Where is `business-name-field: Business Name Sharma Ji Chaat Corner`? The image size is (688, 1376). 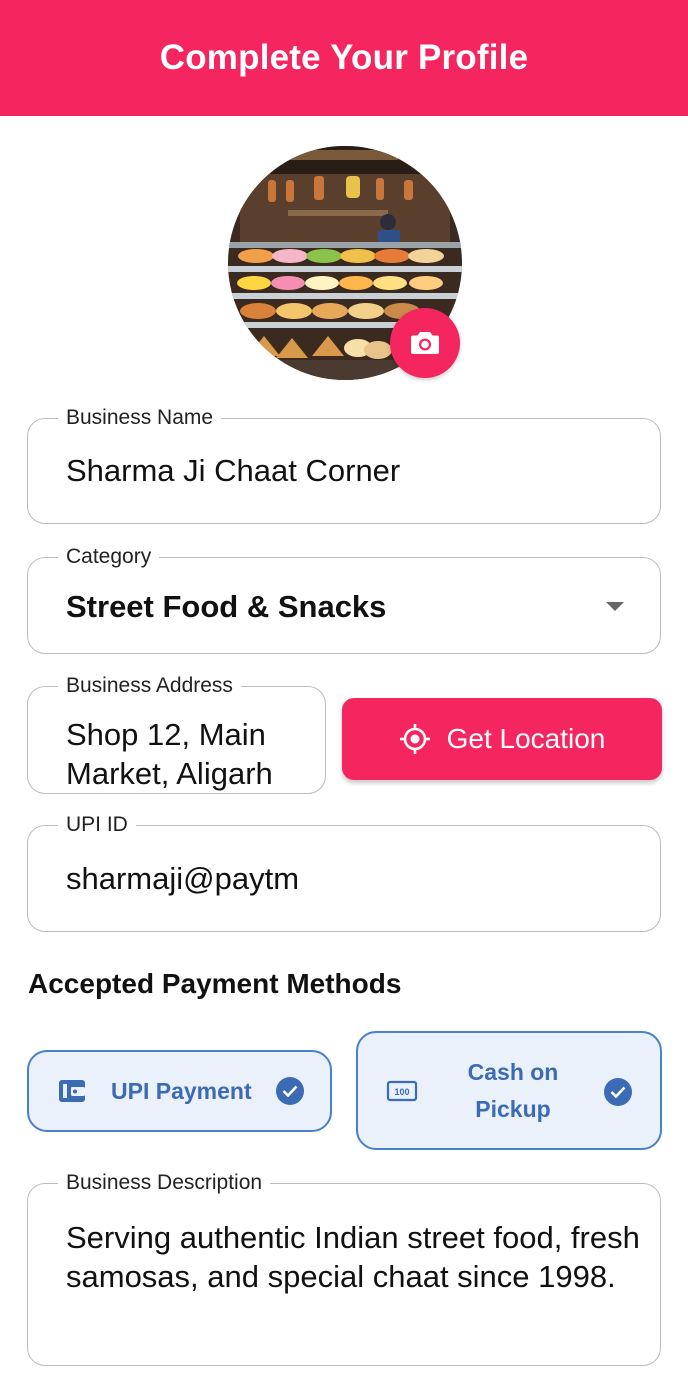
business-name-field: Business Name Sharma Ji Chaat Corner is located at coordinates (344, 465).